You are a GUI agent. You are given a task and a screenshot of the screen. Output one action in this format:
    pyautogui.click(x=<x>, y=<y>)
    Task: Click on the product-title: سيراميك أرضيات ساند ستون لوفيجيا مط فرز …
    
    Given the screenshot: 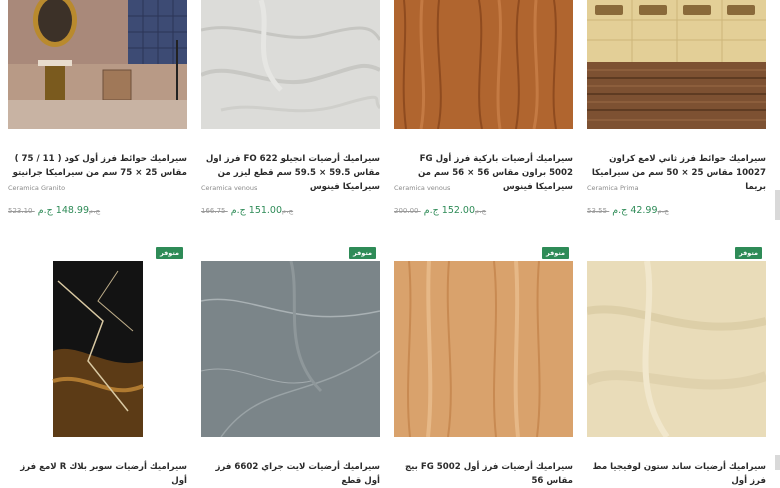 What is the action you would take?
    pyautogui.click(x=676, y=474)
    